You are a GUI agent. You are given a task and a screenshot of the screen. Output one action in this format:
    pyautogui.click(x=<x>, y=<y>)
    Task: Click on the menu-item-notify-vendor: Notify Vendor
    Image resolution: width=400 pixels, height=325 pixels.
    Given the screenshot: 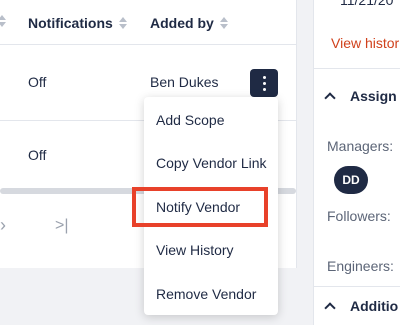 What is the action you would take?
    pyautogui.click(x=211, y=207)
    